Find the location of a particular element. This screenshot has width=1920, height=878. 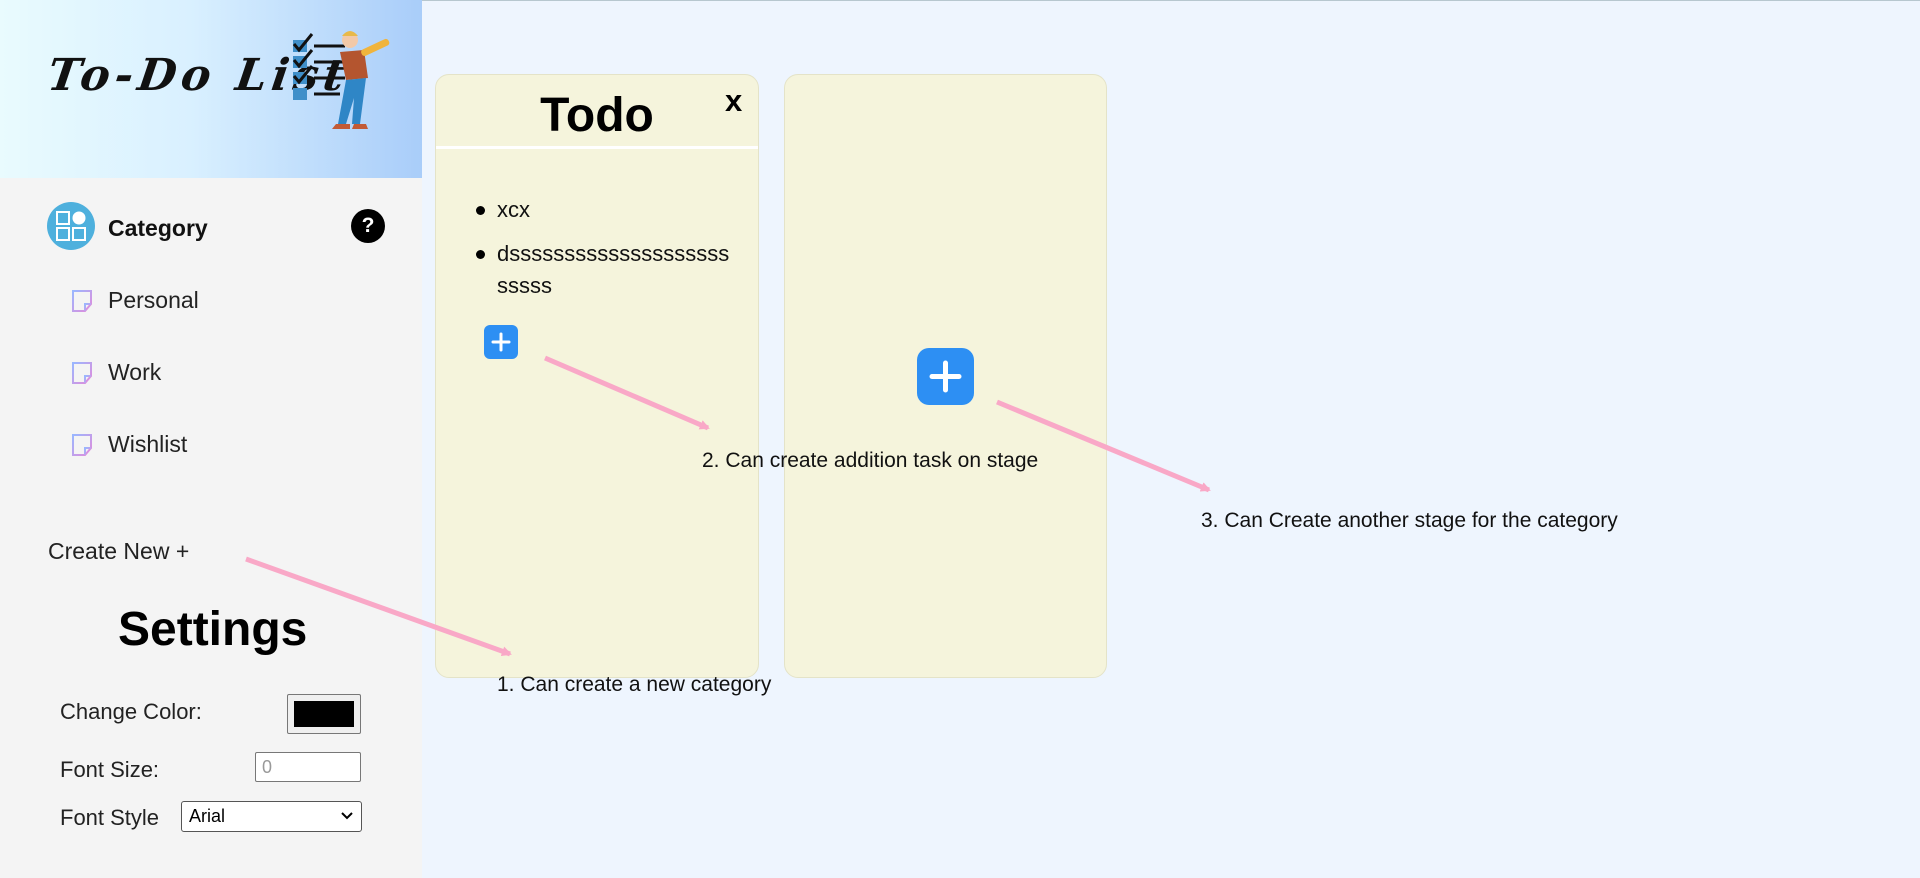

task-item: dsssssssssssssssssssssssss is located at coordinates (602, 270).